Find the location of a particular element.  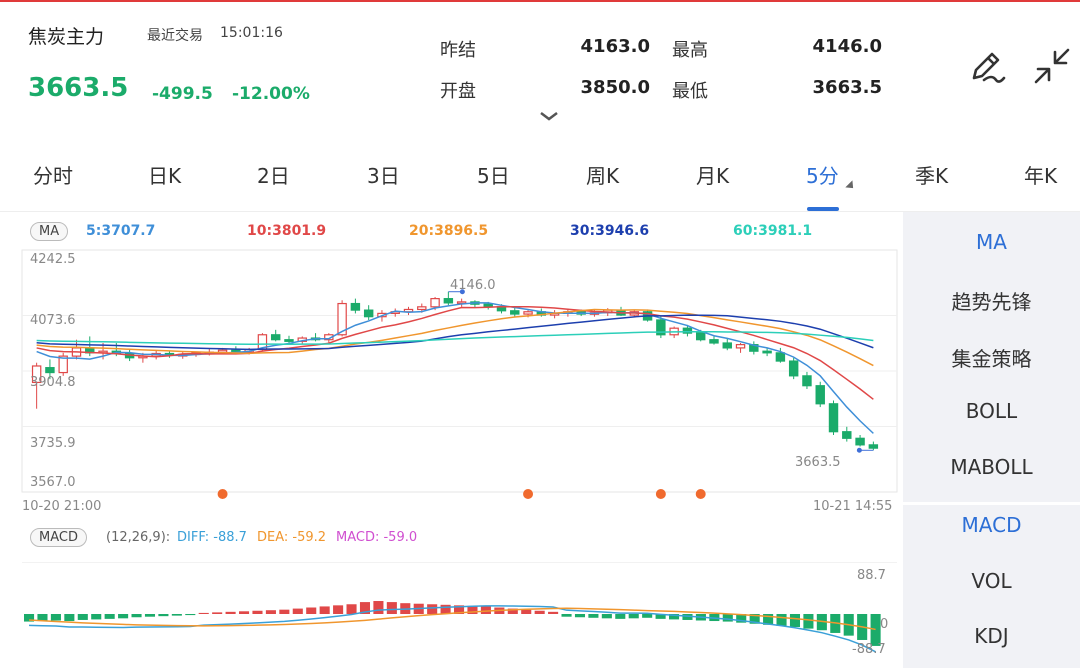

tab-monthly-k: 月K is located at coordinates (712, 174).